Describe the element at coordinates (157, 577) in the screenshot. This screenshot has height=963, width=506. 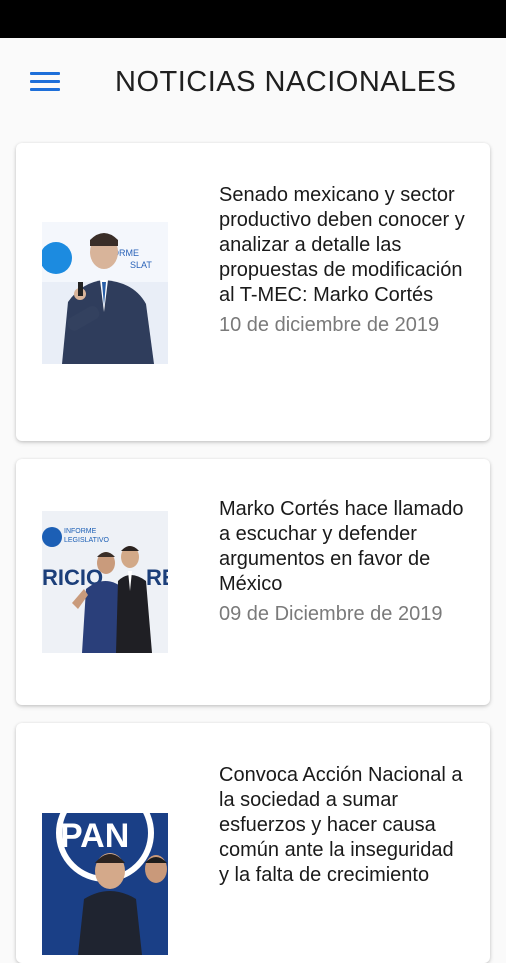
I see `svg-text: RE` at that location.